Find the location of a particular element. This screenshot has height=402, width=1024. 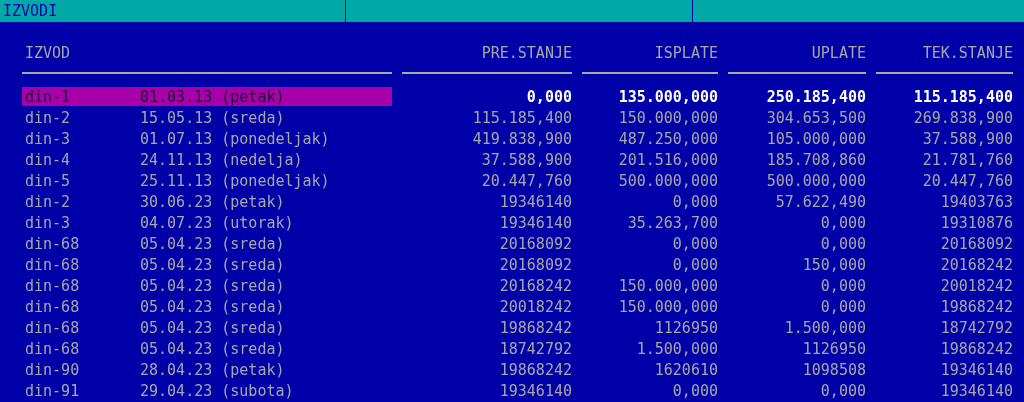

column-header: UPLATE is located at coordinates (838, 53).